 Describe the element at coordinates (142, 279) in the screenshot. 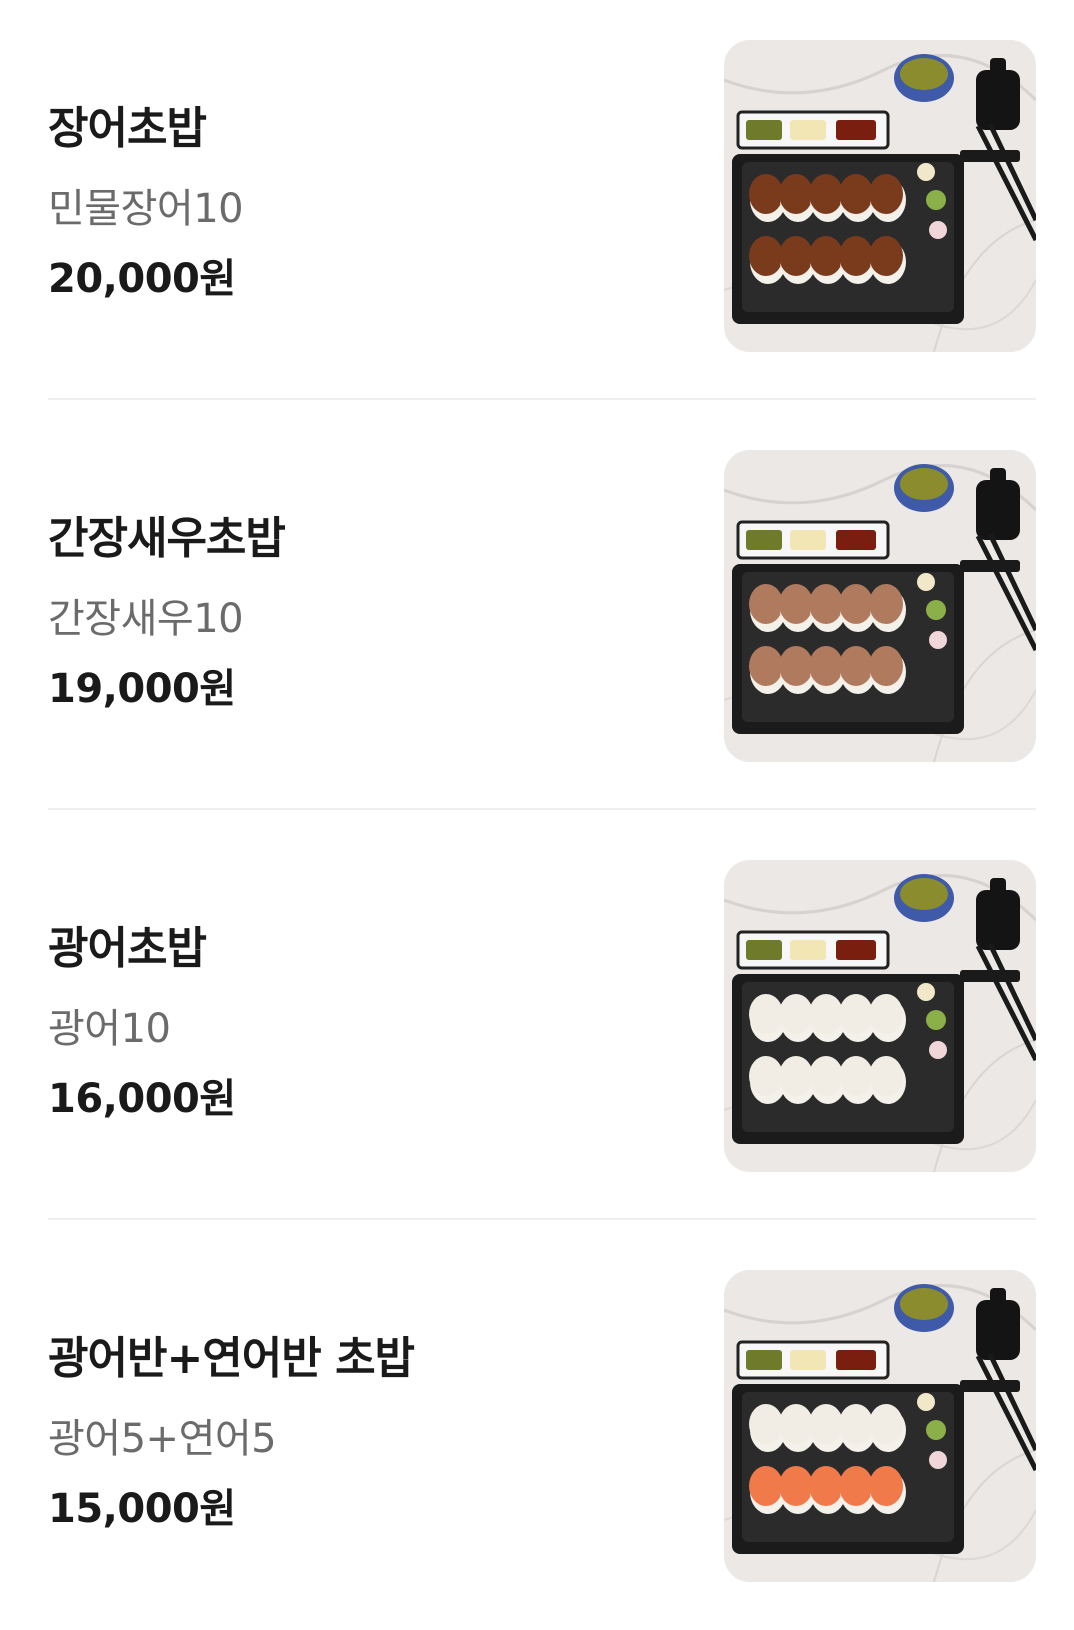

I see `menu-item-price: 20,000원` at that location.